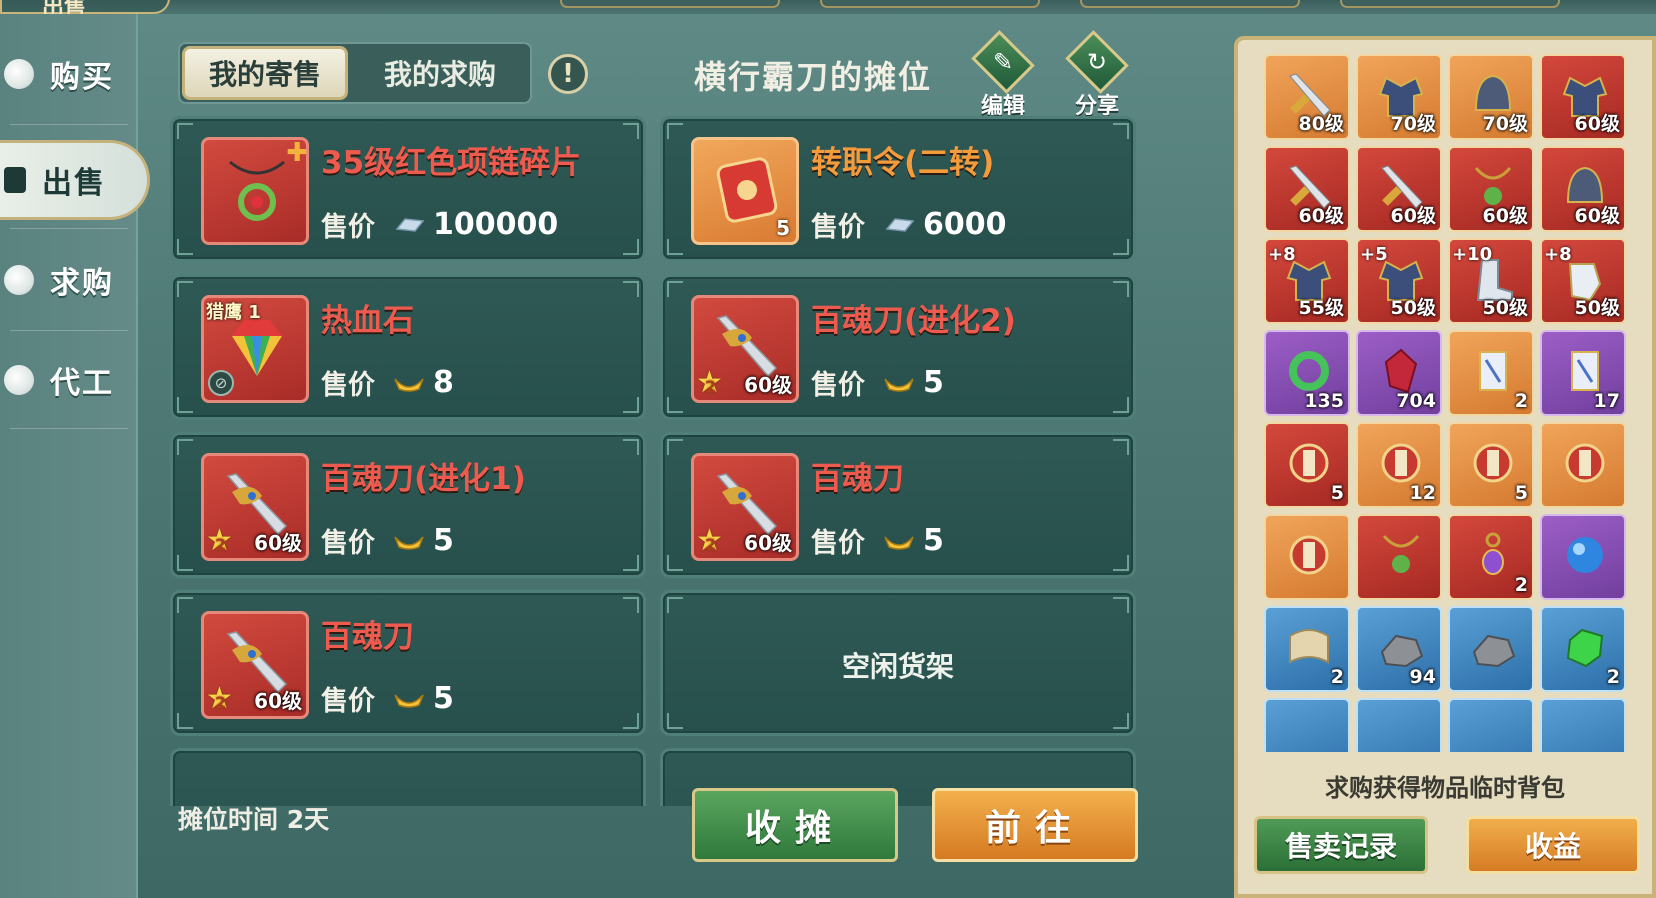 Image resolution: width=1656 pixels, height=898 pixels. What do you see at coordinates (898, 189) in the screenshot?
I see `listing-card: 5 转职令(二转) 售价 6000` at bounding box center [898, 189].